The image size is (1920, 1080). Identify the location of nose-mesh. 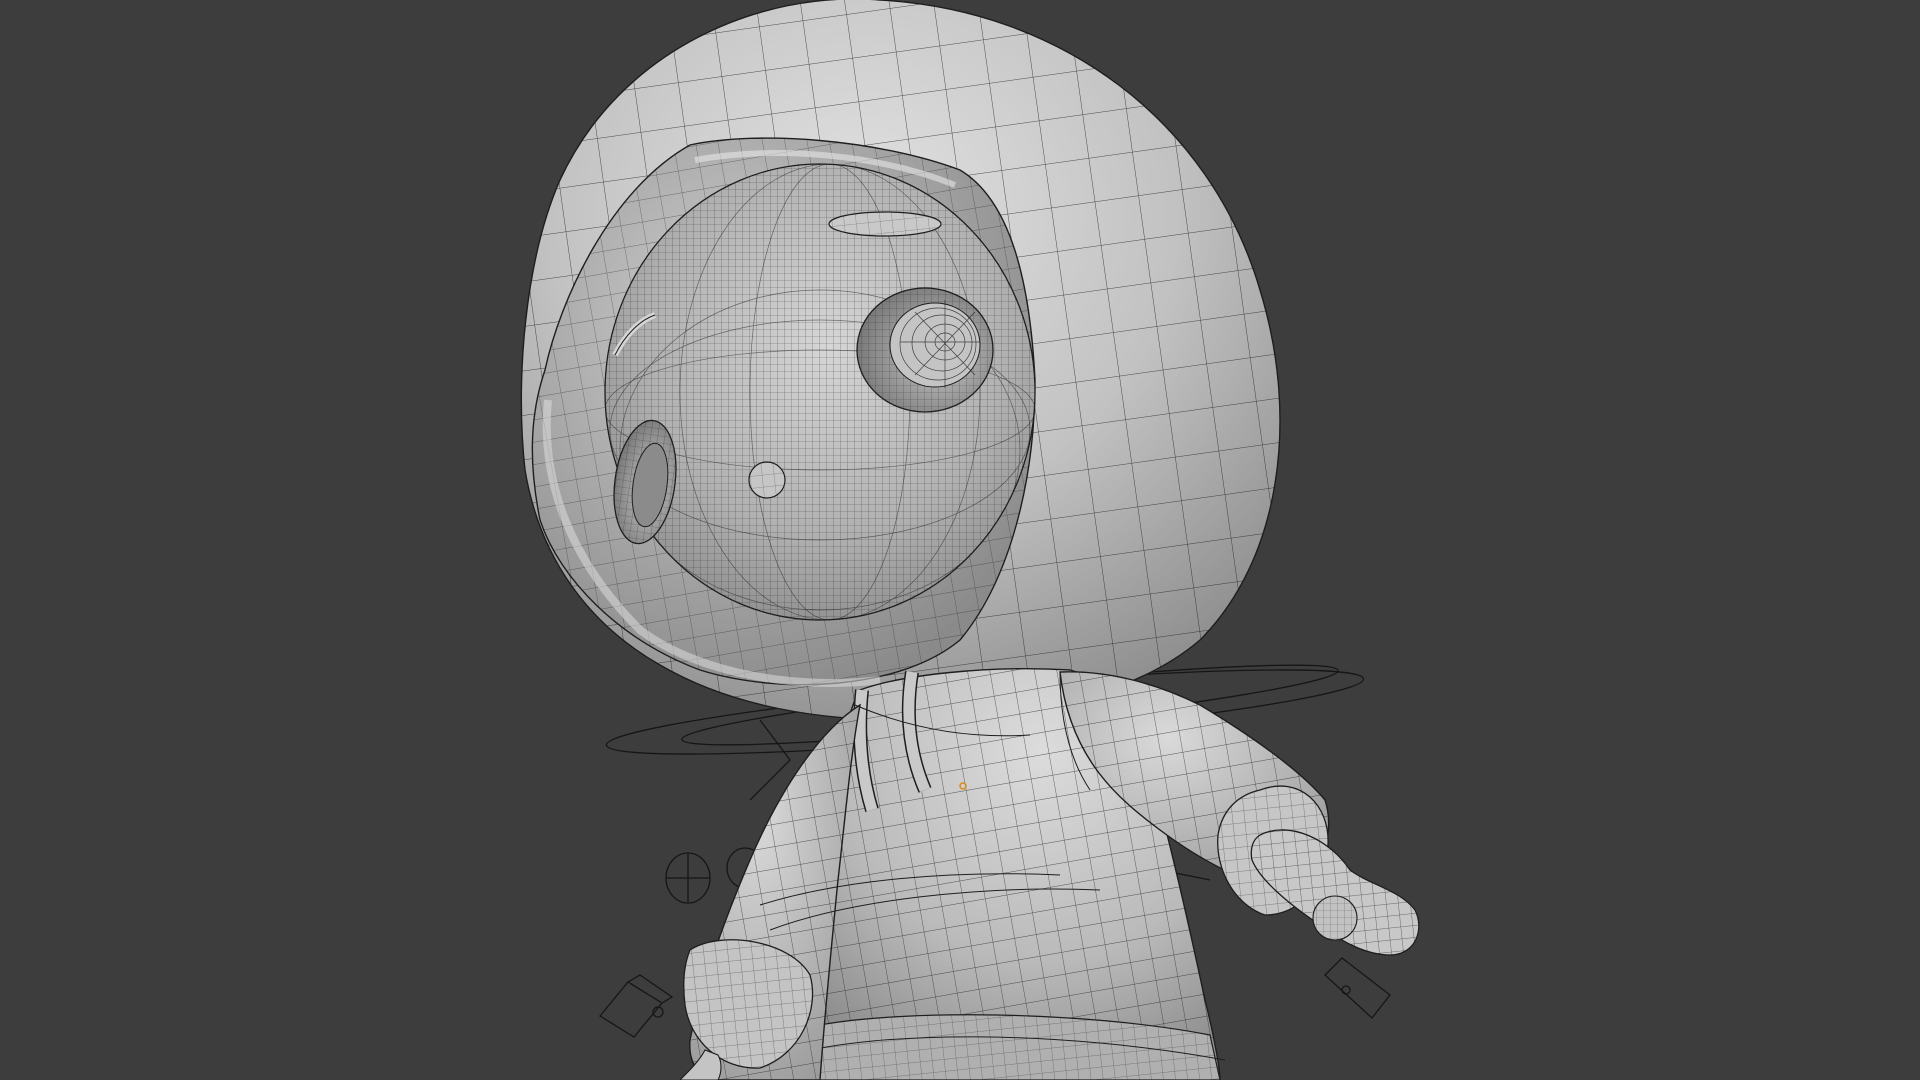
(767, 480).